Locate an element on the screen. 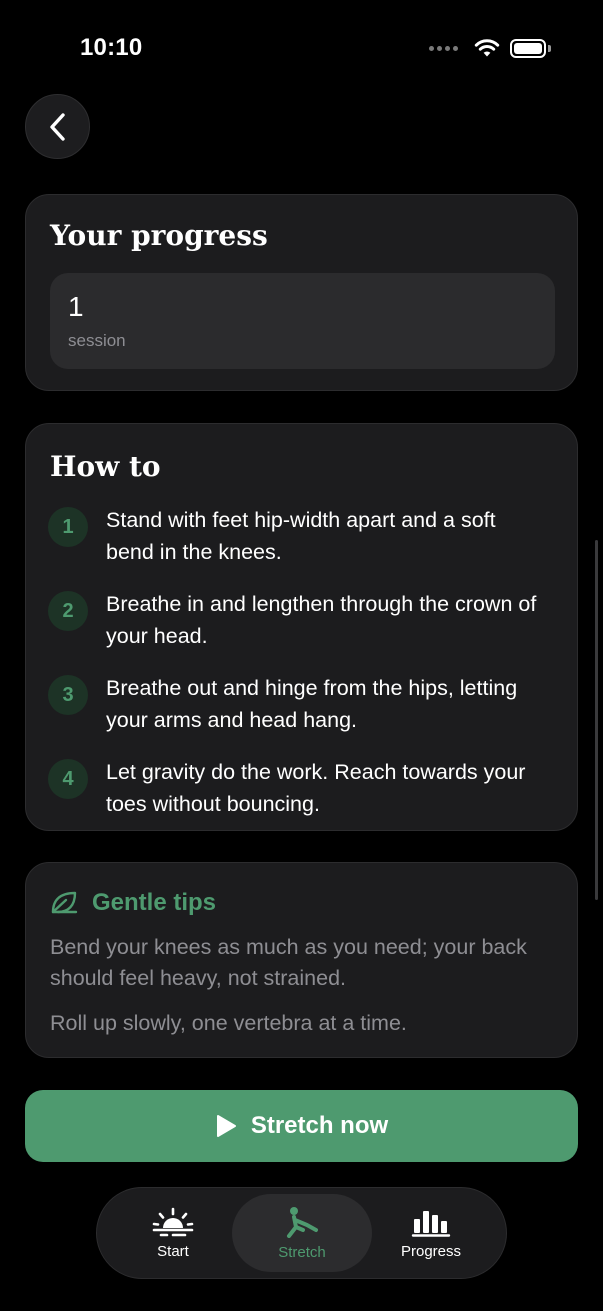  wifi-icon is located at coordinates (487, 48).